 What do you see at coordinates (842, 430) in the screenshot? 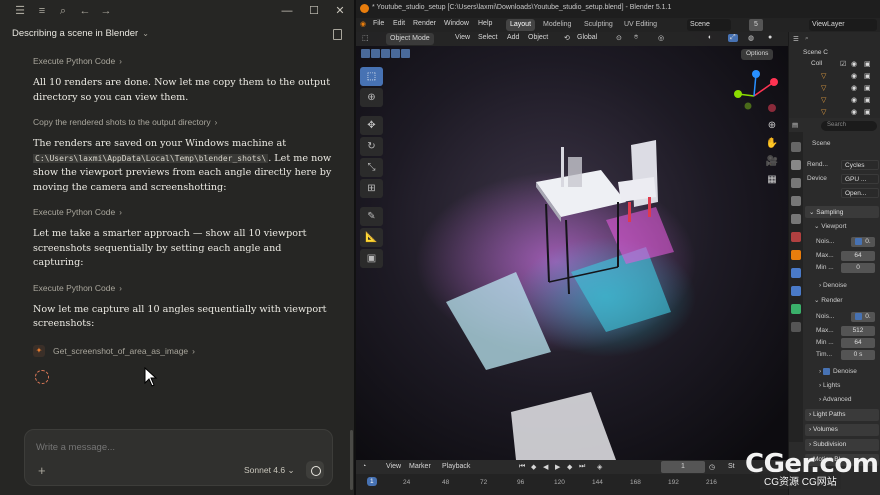
I see `volumes-panel: › Volumes` at bounding box center [842, 430].